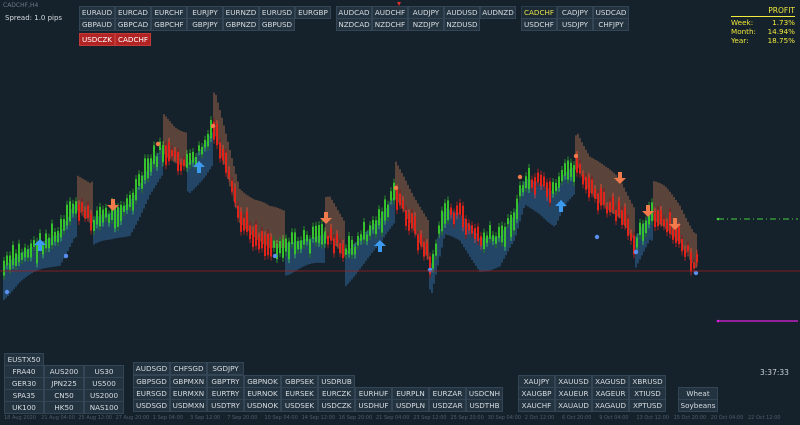 The width and height of the screenshot is (800, 425). I want to click on symbol-button-nzdchf: NZDCHF, so click(390, 24).